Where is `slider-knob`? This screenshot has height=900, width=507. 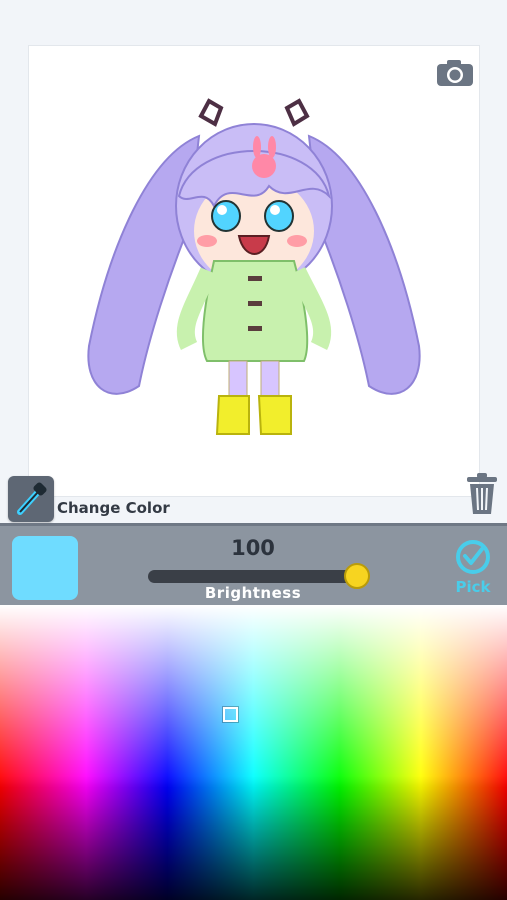 slider-knob is located at coordinates (357, 576).